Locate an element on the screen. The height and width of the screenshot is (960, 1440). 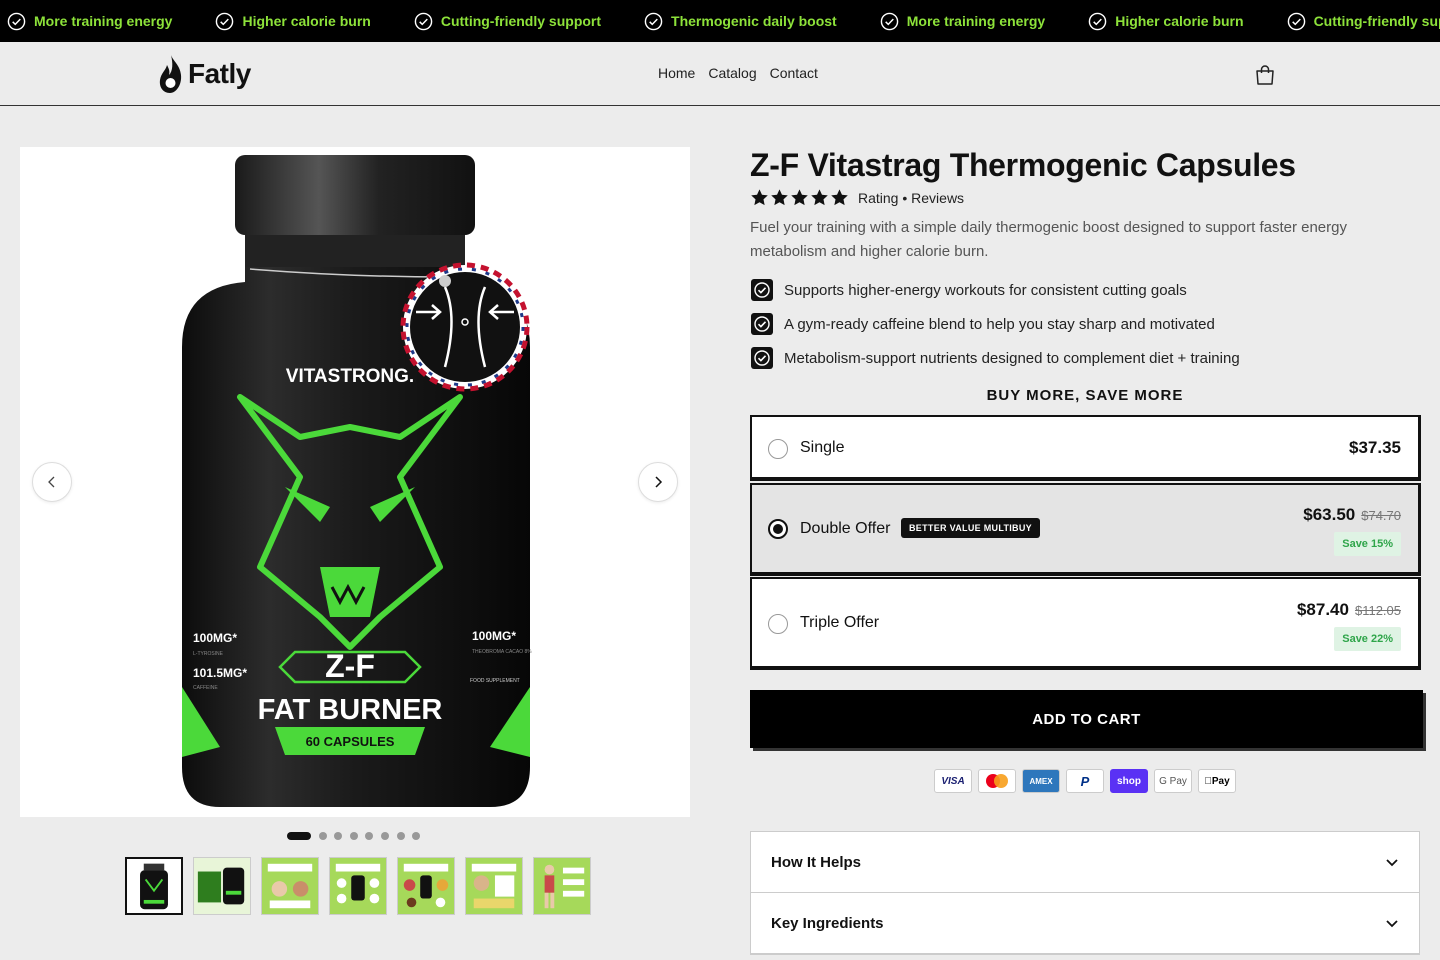
nav-catalog: Catalog is located at coordinates (732, 73).